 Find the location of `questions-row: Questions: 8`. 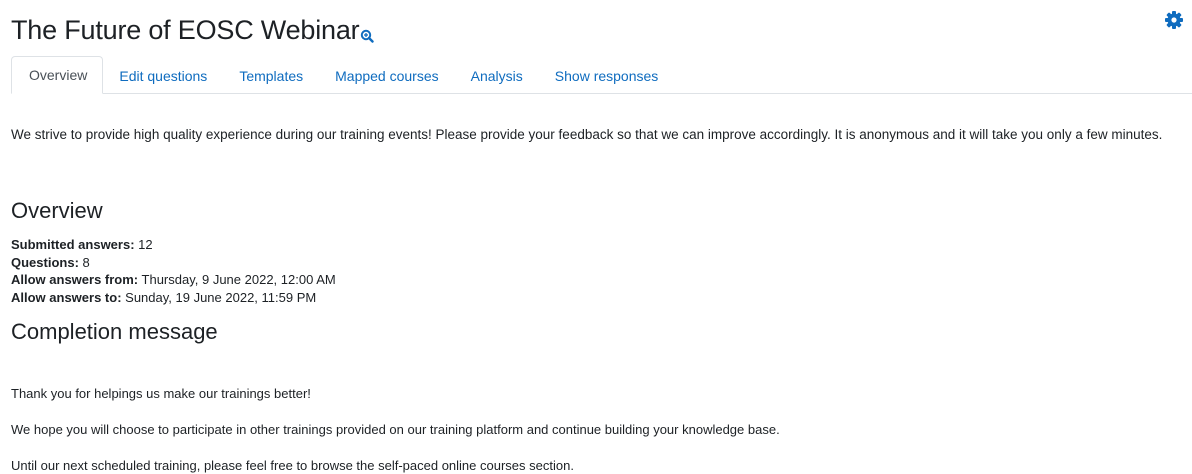

questions-row: Questions: 8 is located at coordinates (173, 263).